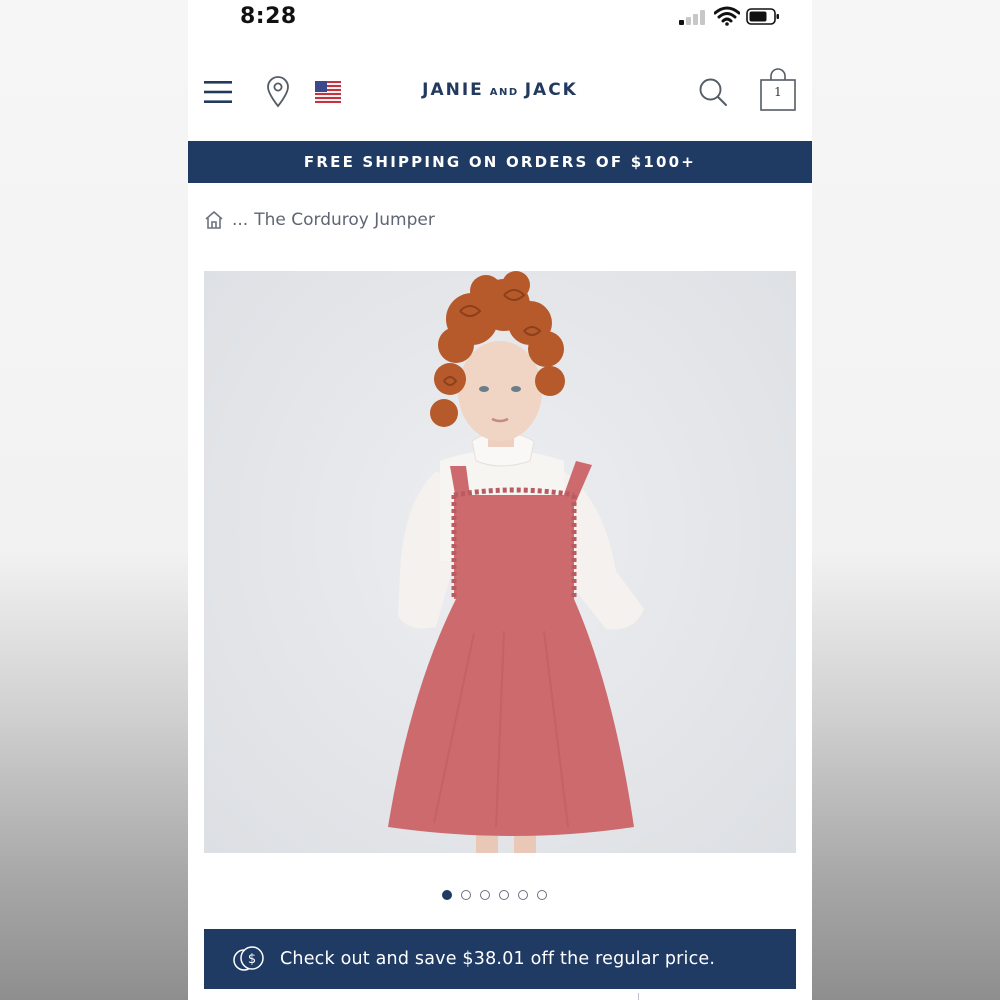 The height and width of the screenshot is (1000, 1000). Describe the element at coordinates (214, 220) in the screenshot. I see `home-icon` at that location.